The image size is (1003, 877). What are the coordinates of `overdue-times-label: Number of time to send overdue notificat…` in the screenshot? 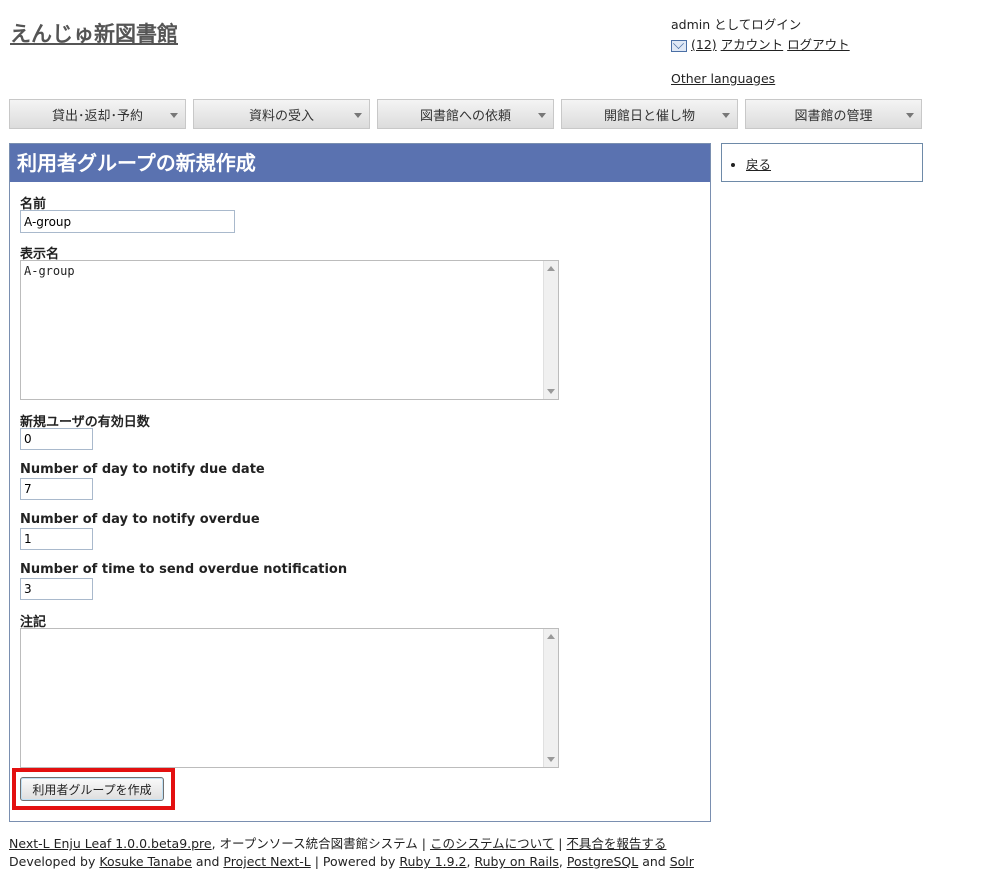 It's located at (184, 569).